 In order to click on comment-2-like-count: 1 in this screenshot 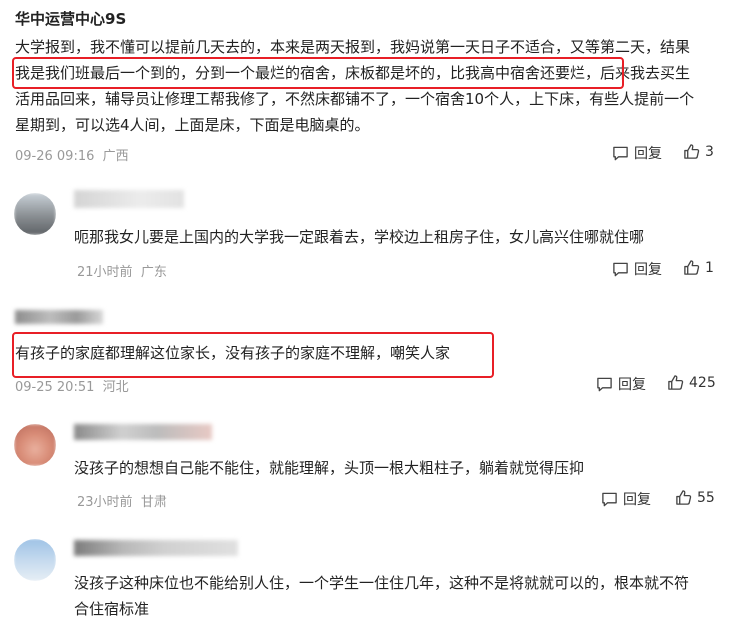, I will do `click(709, 267)`.